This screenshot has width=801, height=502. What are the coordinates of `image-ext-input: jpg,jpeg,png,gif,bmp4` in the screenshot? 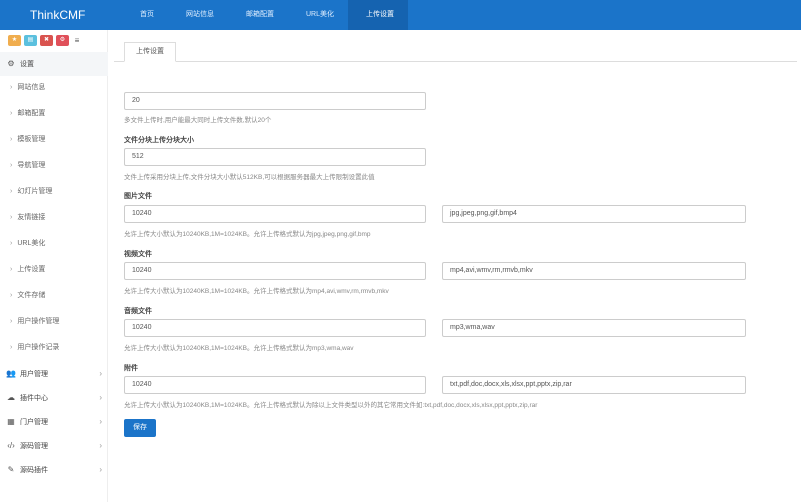 It's located at (594, 214).